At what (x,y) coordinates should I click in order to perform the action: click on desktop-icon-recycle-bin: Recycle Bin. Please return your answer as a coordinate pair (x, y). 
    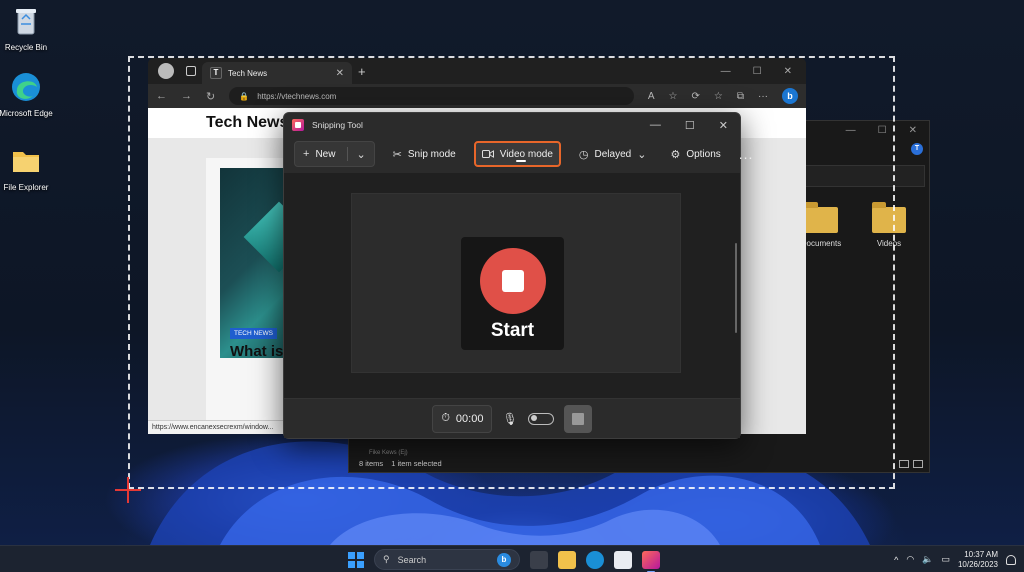
    Looking at the image, I should click on (28, 28).